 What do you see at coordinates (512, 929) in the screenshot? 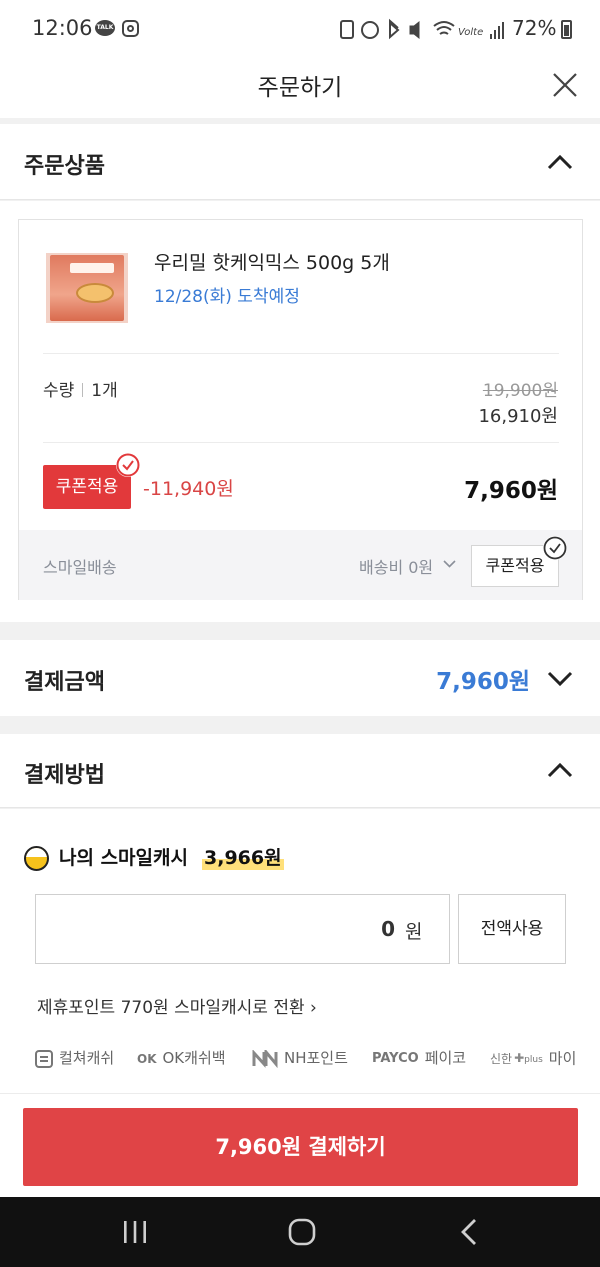
I see `use-all-button: 전액사용` at bounding box center [512, 929].